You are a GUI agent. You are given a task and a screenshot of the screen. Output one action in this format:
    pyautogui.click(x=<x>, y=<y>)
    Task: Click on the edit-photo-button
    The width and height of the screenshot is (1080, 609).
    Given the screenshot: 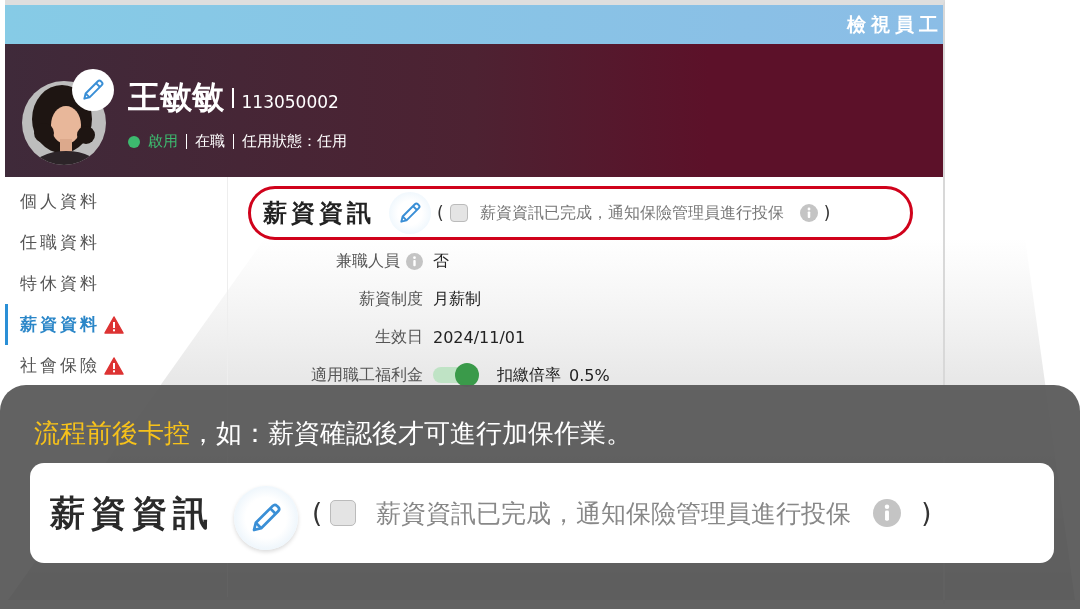 What is the action you would take?
    pyautogui.click(x=93, y=89)
    